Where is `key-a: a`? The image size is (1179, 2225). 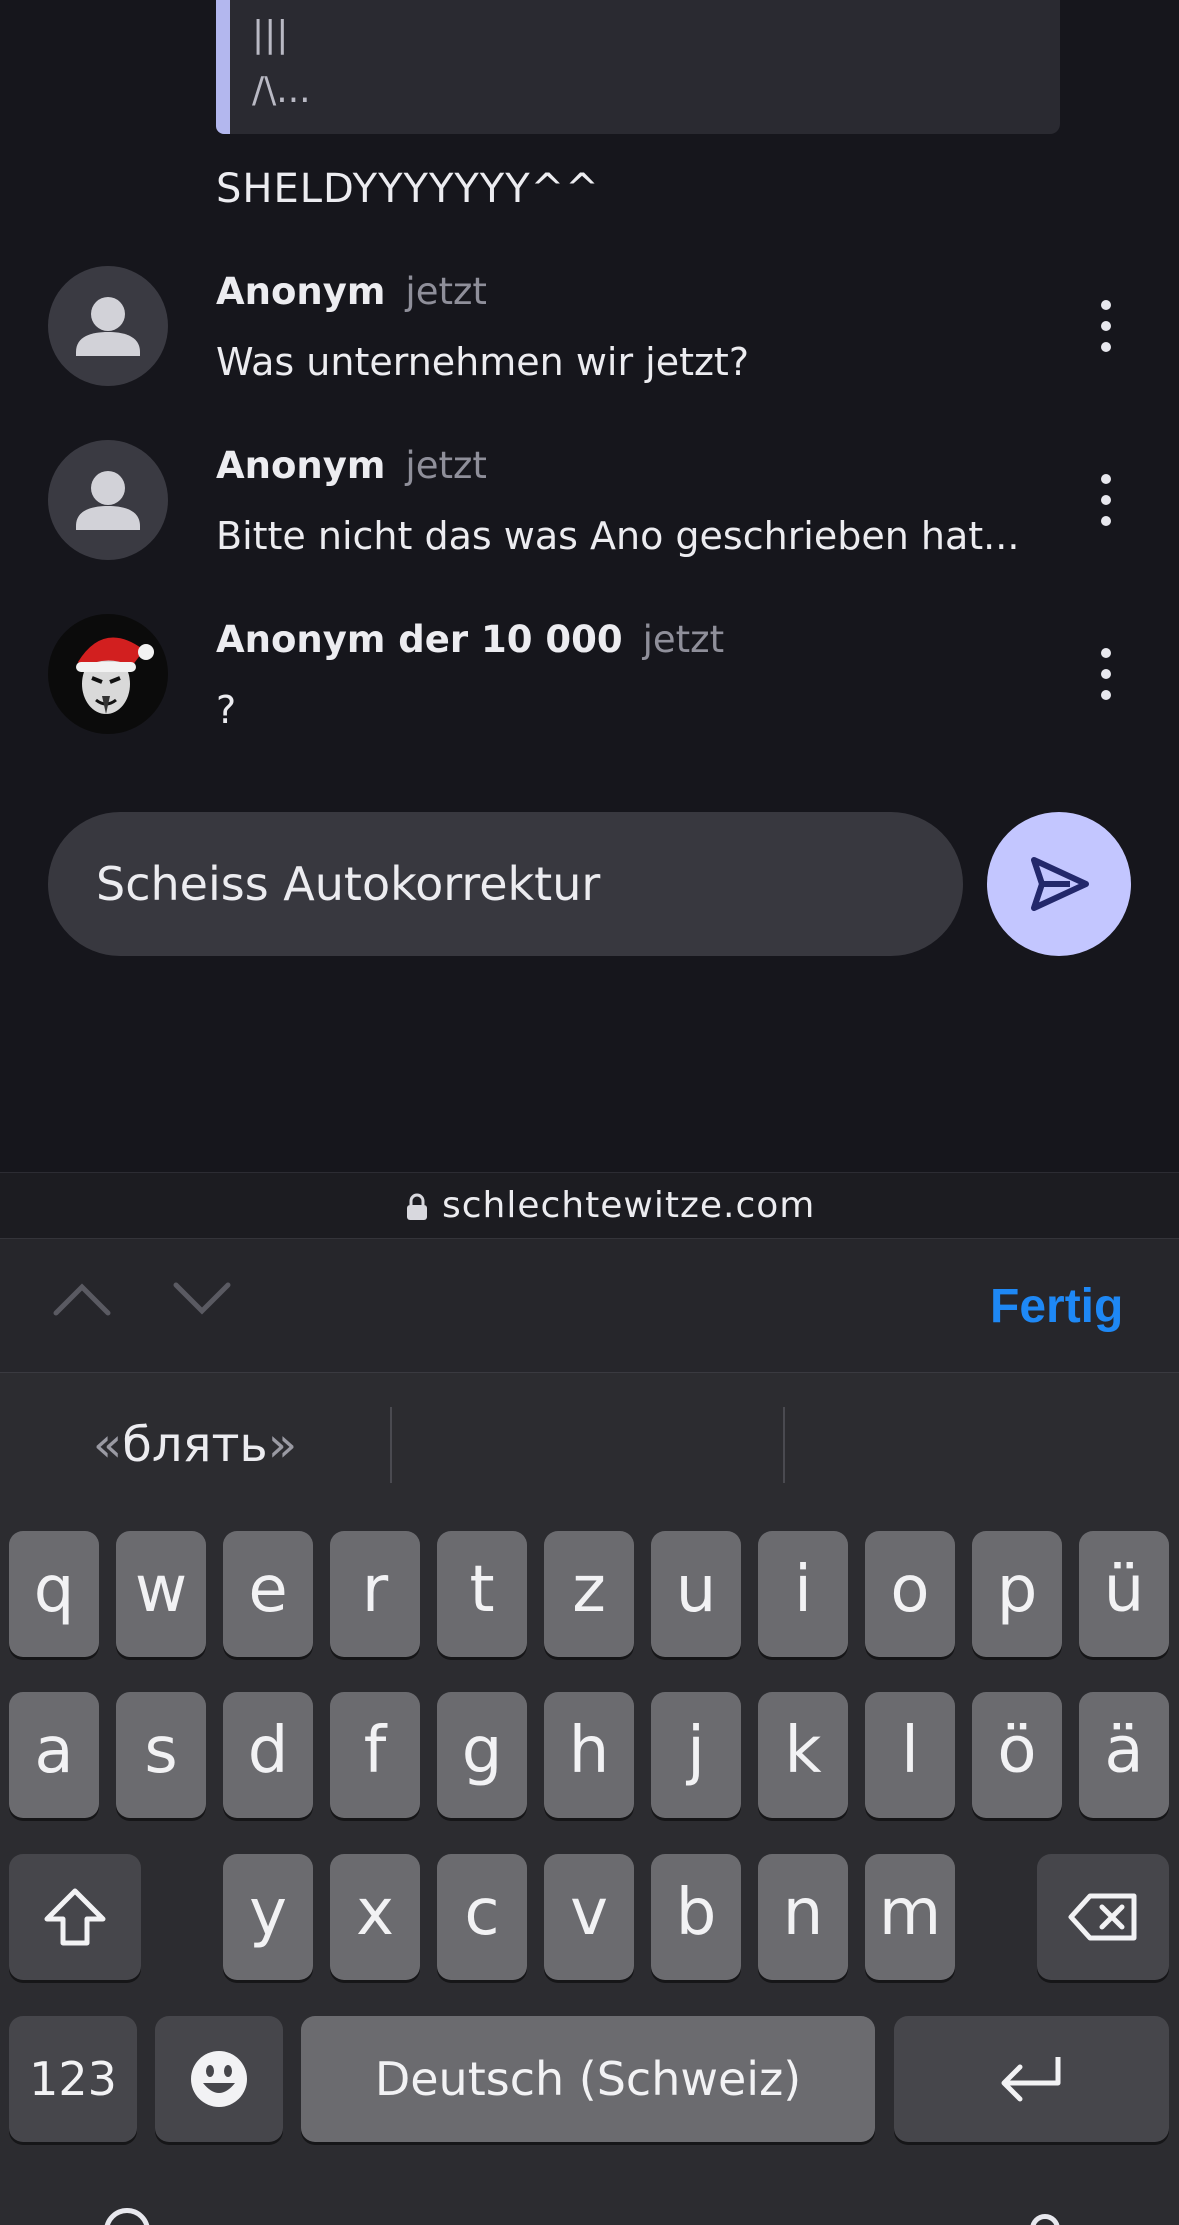 key-a: a is located at coordinates (54, 1755).